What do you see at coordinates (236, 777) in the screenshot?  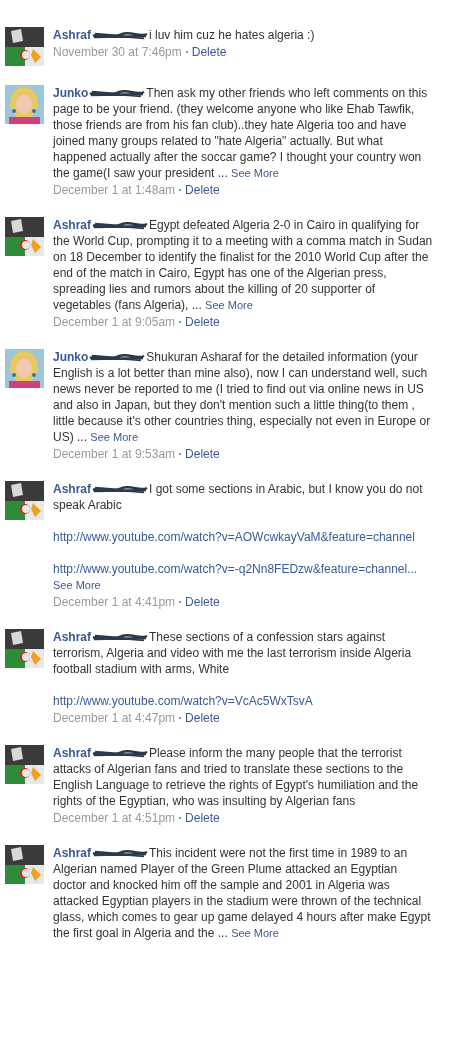 I see `comment-text: Ashraf Please inform the many people that the terrorist attacks of Algerian fans and tried to translate these sections to the English Language to retrieve the rights of Egypt's humiliation and the rights of the Egyptian, who was insulting by Algerian fans` at bounding box center [236, 777].